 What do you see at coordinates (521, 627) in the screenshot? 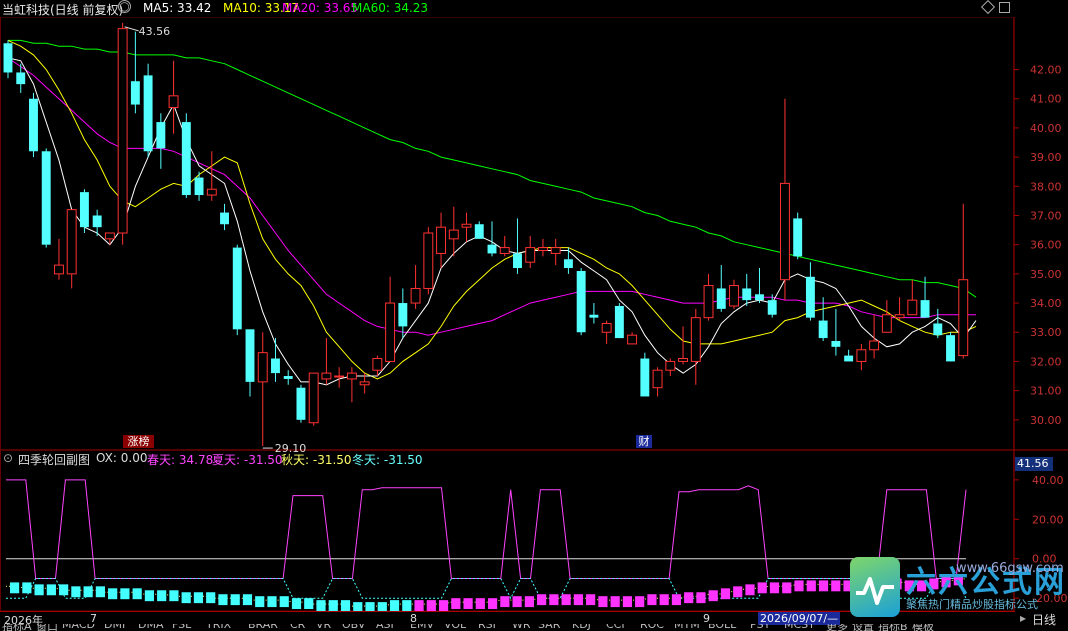
I see `indicator-tab-15: WR` at bounding box center [521, 627].